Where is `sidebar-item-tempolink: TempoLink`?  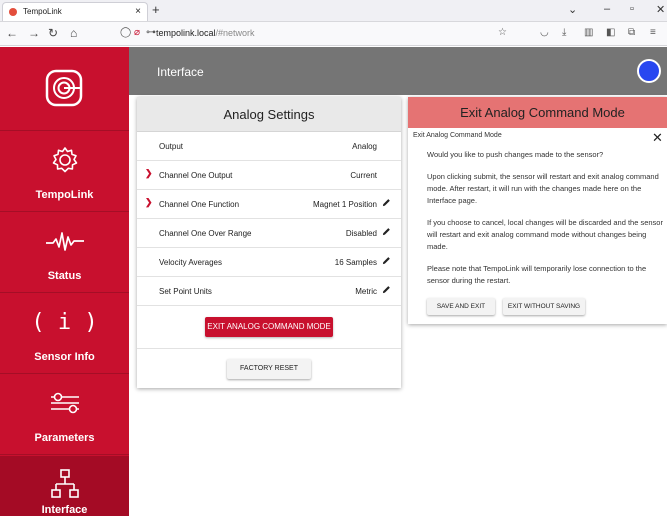
sidebar-item-tempolink: TempoLink is located at coordinates (64, 172).